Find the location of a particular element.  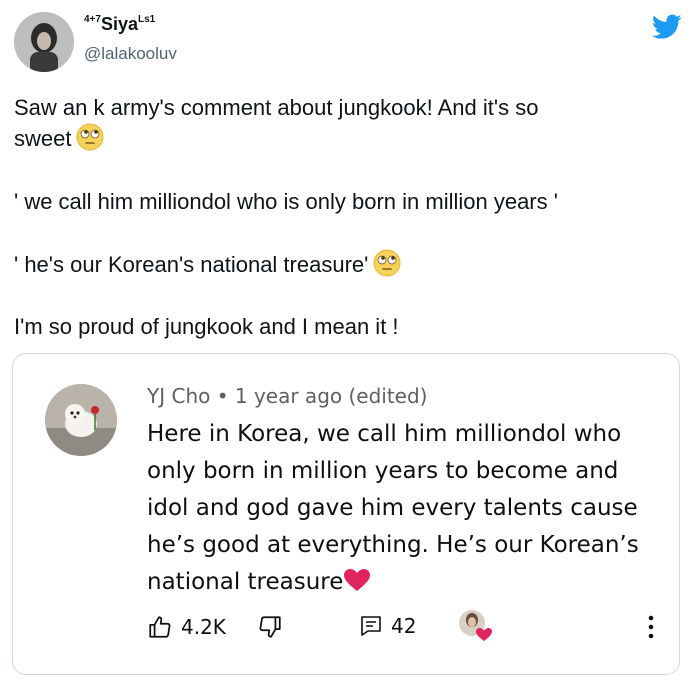

tweet-text-line-4-row: ' he's our Korean's national treasure' is located at coordinates (208, 264).